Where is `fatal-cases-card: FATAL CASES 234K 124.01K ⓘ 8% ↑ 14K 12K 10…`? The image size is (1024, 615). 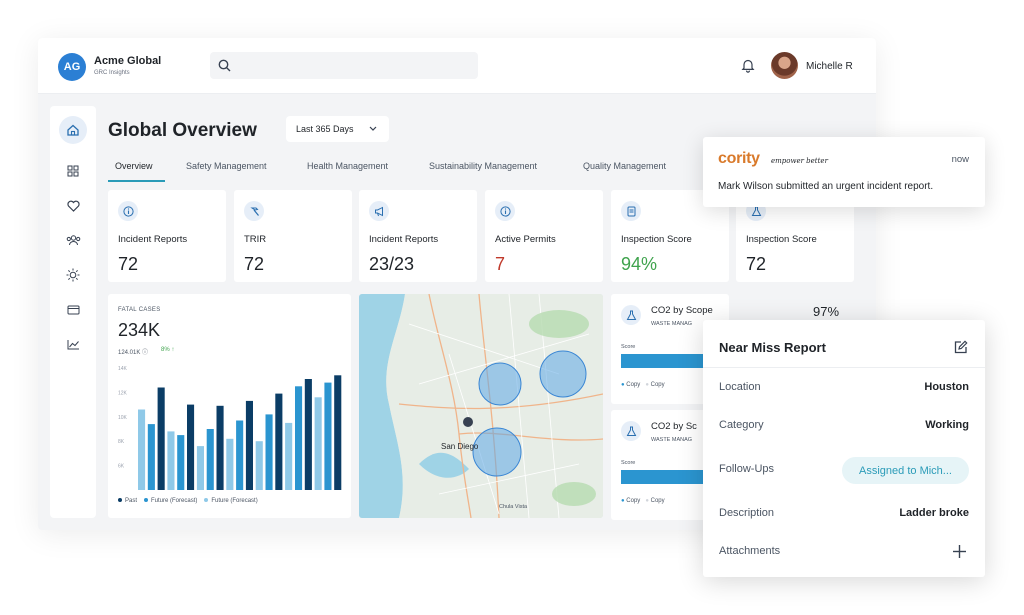
fatal-cases-card: FATAL CASES 234K 124.01K ⓘ 8% ↑ 14K 12K 10… is located at coordinates (229, 406).